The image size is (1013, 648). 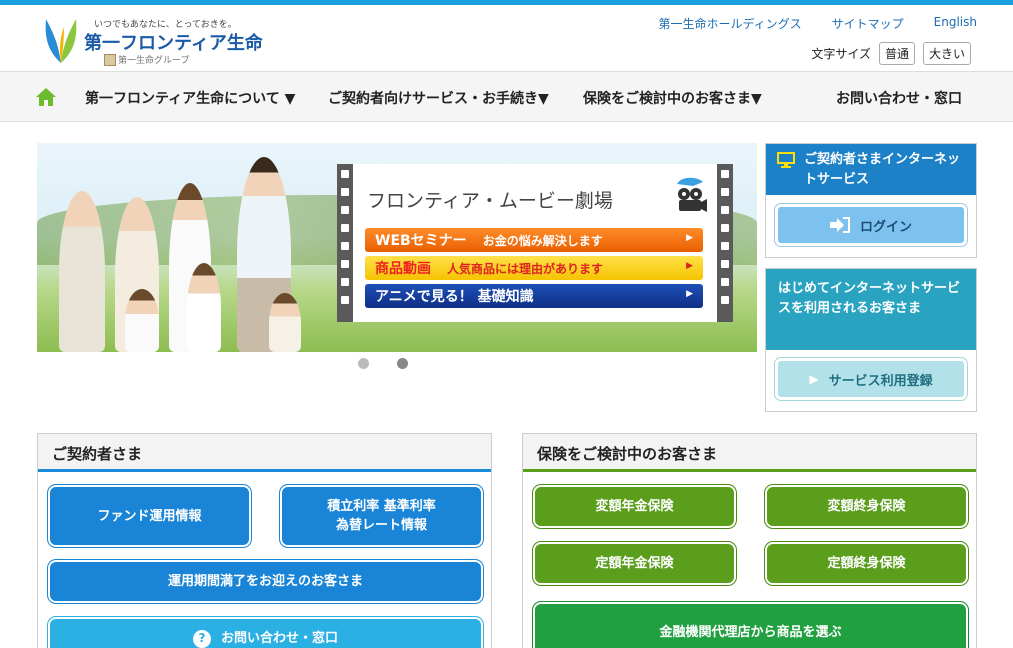 What do you see at coordinates (381, 506) in the screenshot?
I see `rates-line1: 積立利率 基準利率` at bounding box center [381, 506].